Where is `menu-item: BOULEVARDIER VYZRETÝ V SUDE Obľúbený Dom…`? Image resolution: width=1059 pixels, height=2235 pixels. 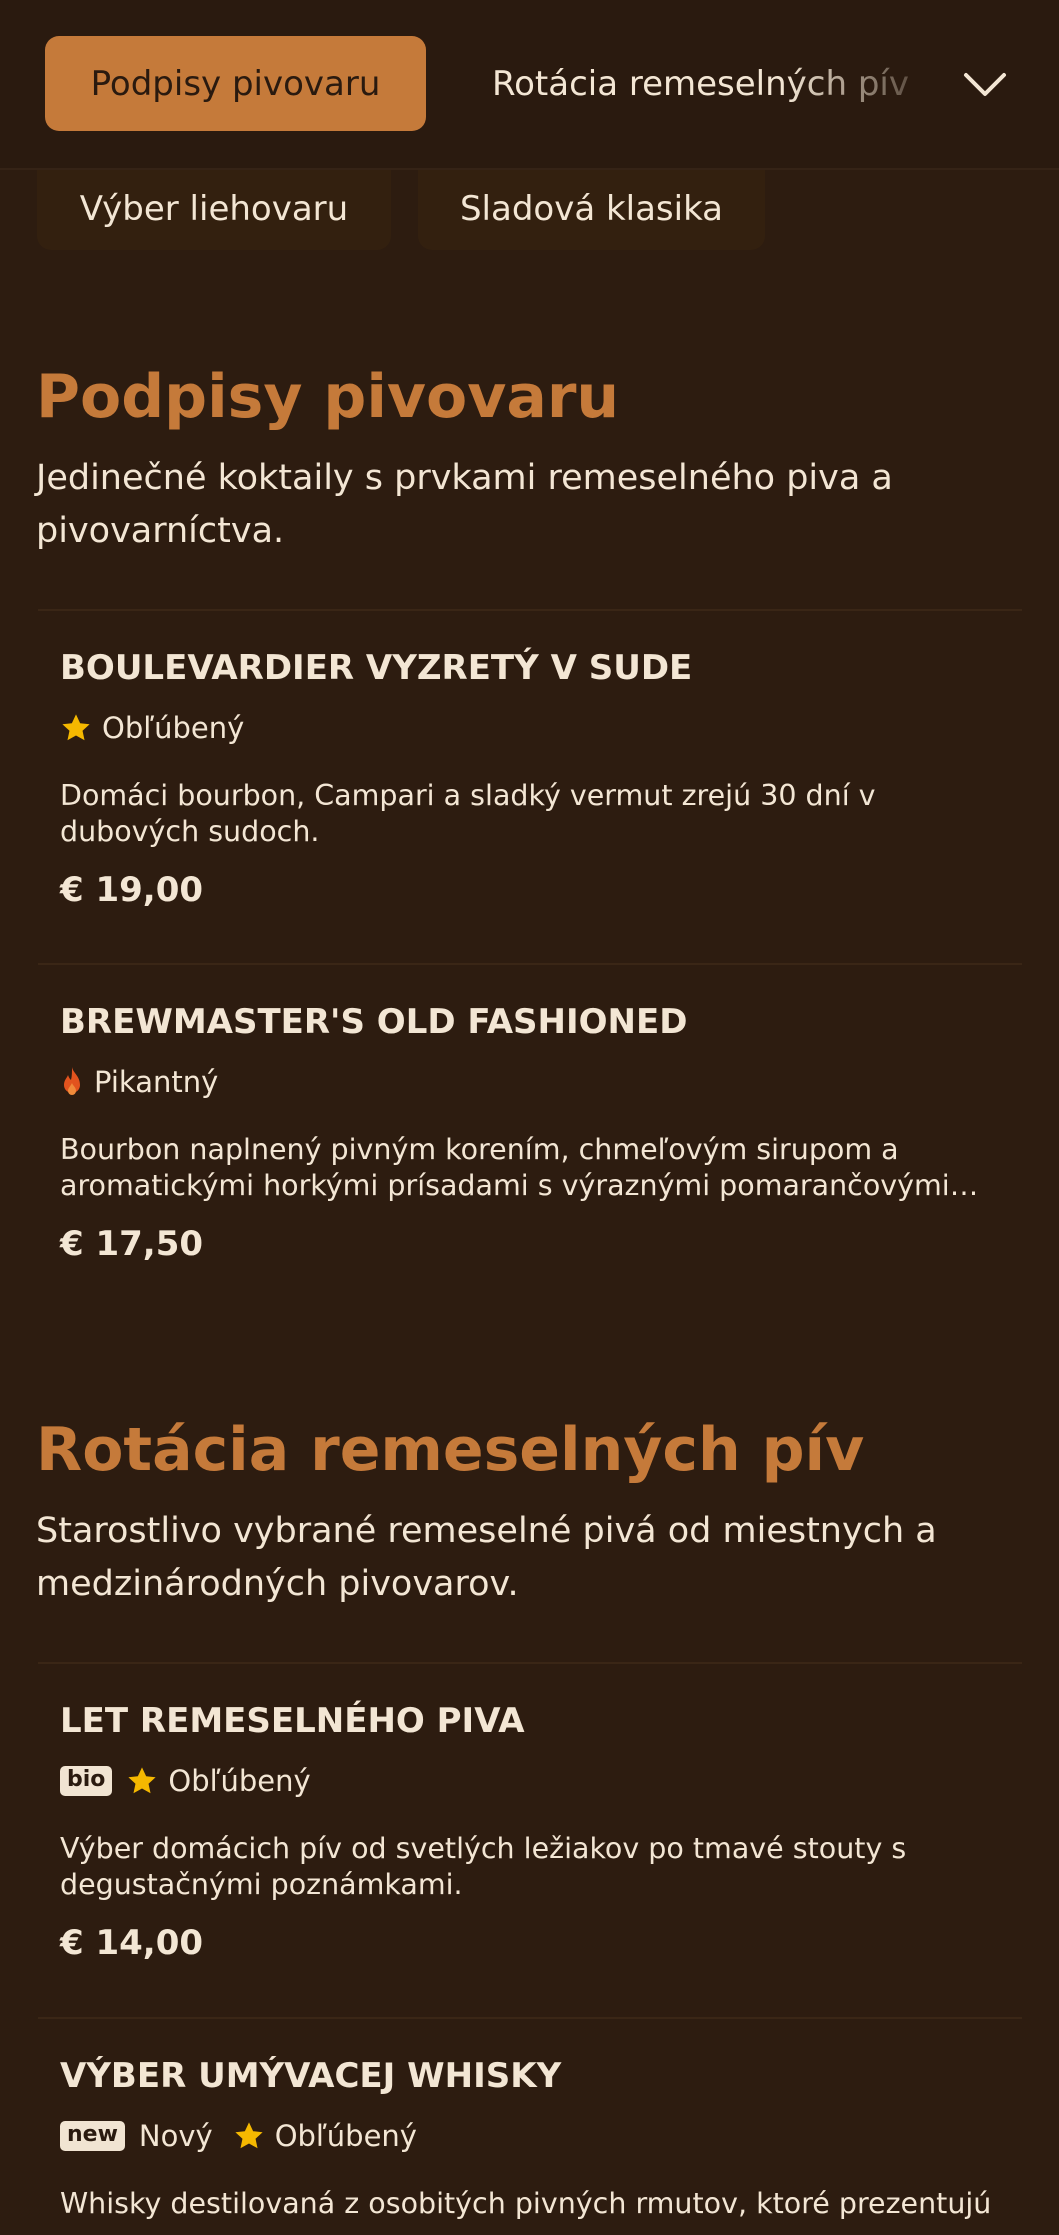
menu-item: BOULEVARDIER VYZRETÝ V SUDE Obľúbený Dom… is located at coordinates (530, 788).